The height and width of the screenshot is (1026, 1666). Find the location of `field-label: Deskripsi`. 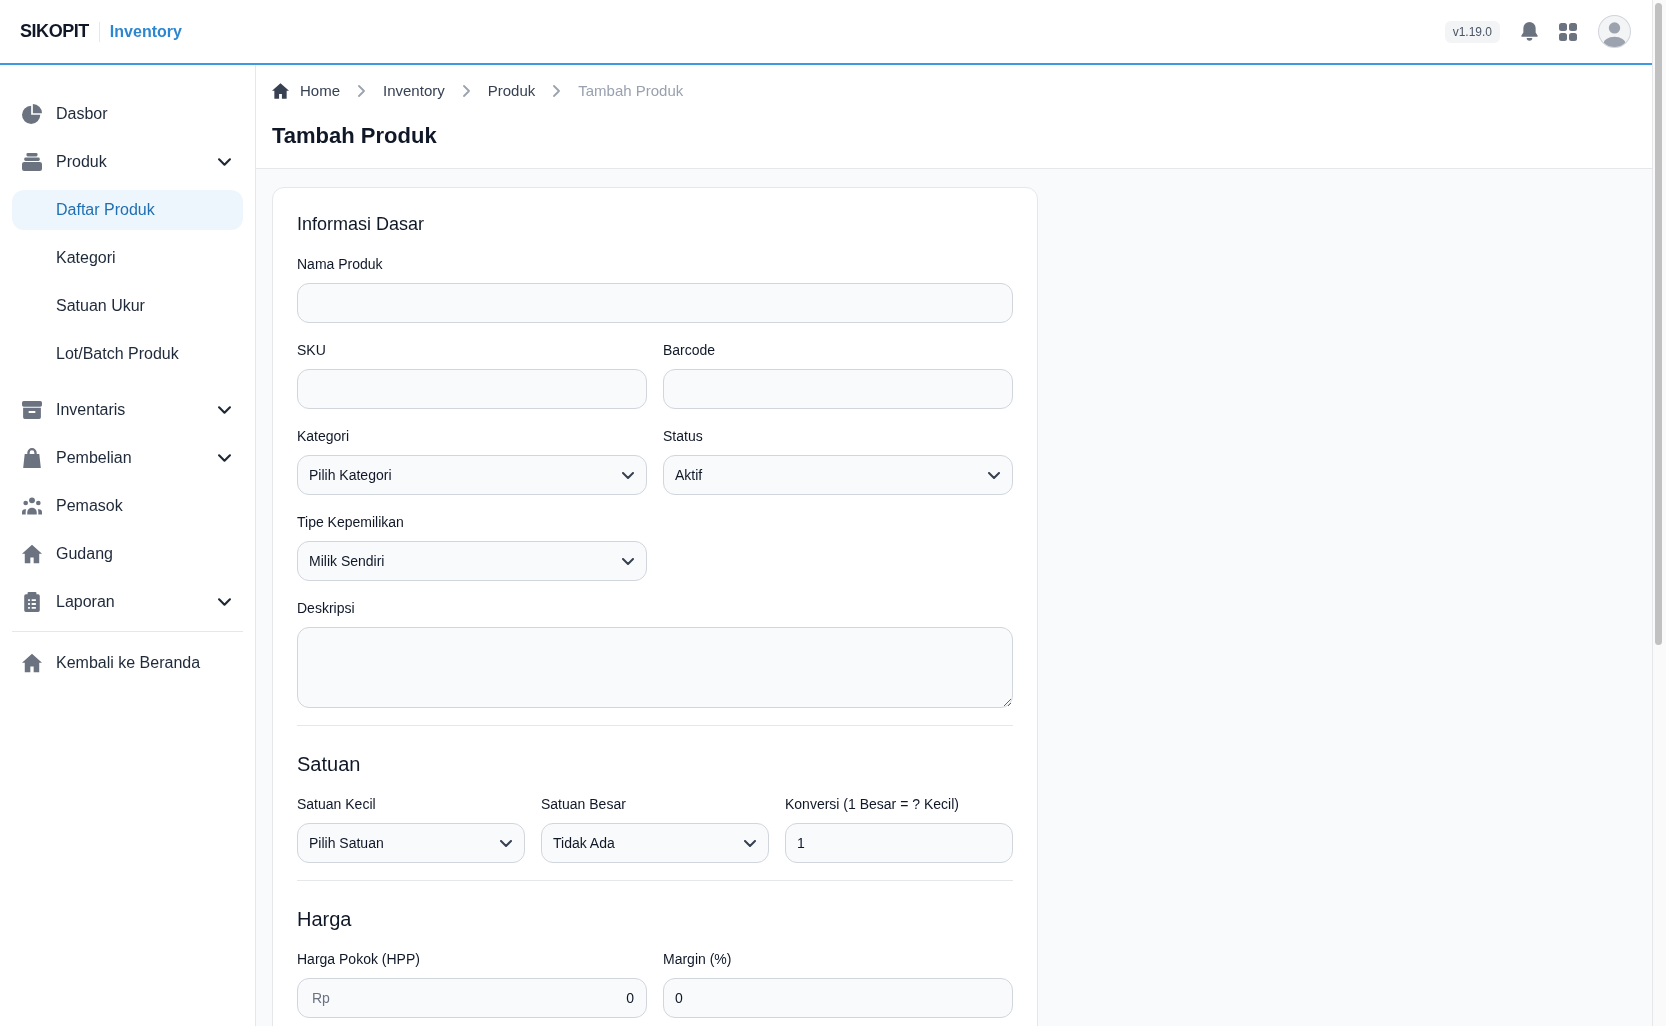

field-label: Deskripsi is located at coordinates (326, 608).